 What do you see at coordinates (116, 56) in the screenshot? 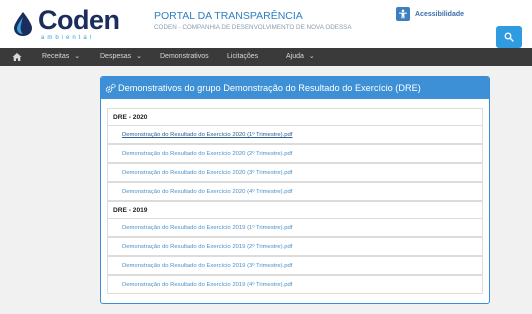
I see `nav-item-label: Despesas` at bounding box center [116, 56].